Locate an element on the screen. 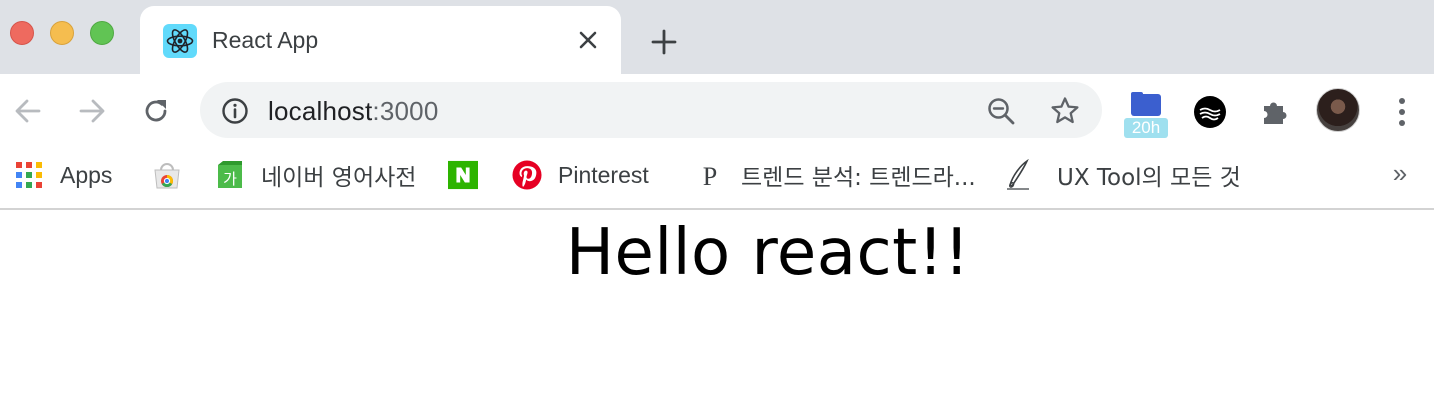  zoom-out-icon is located at coordinates (1001, 111).